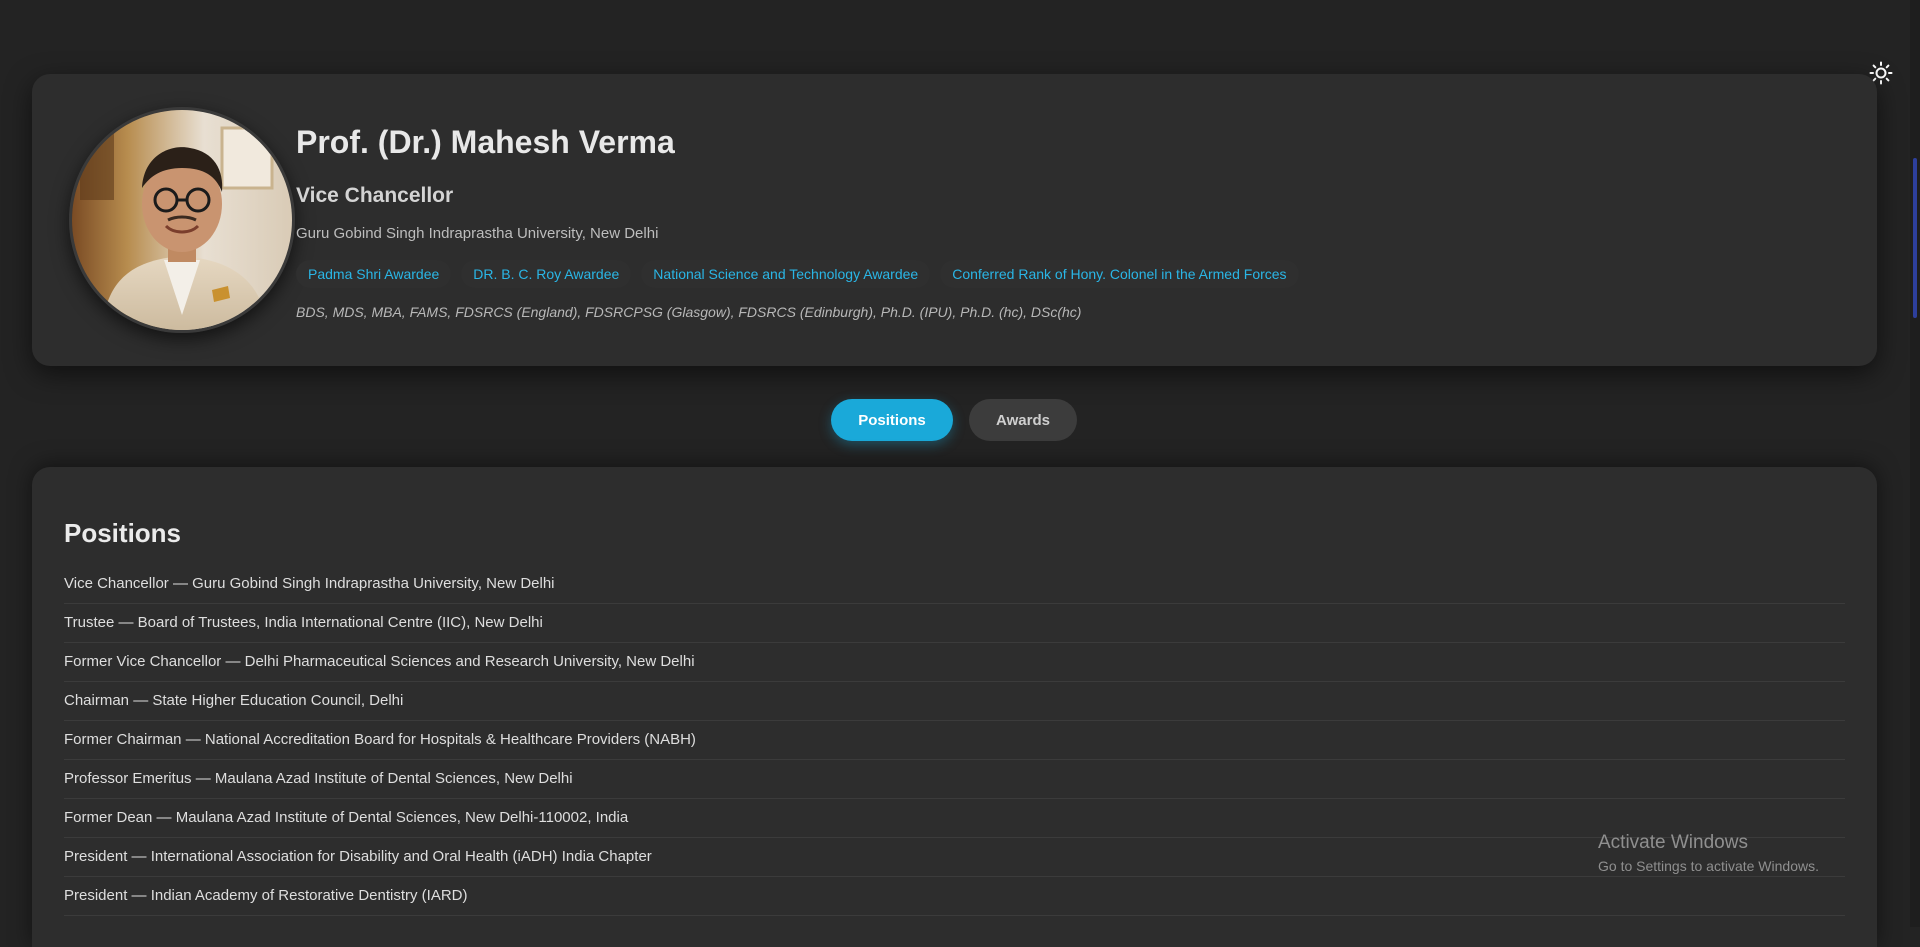  I want to click on badge-science-technology: National Science and Technology Awardee, so click(786, 274).